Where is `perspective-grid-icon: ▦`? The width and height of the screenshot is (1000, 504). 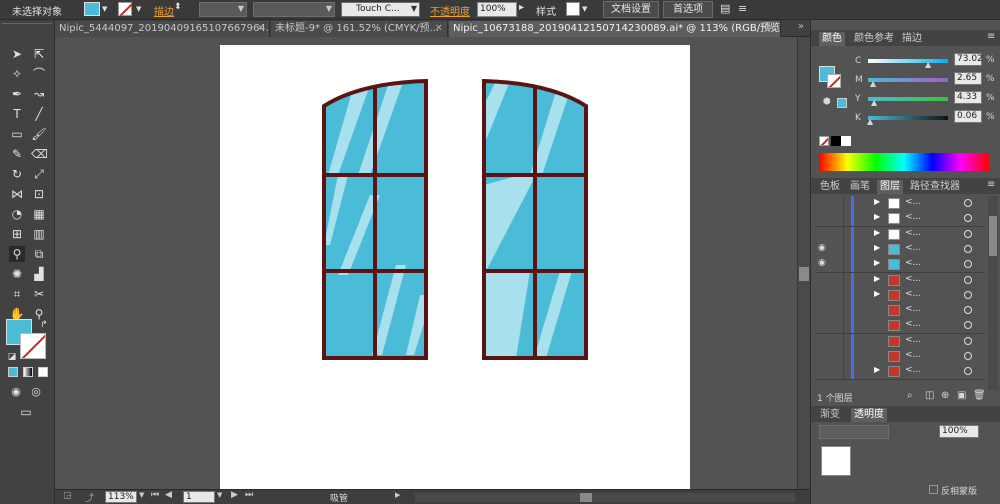 perspective-grid-icon: ▦ is located at coordinates (39, 214).